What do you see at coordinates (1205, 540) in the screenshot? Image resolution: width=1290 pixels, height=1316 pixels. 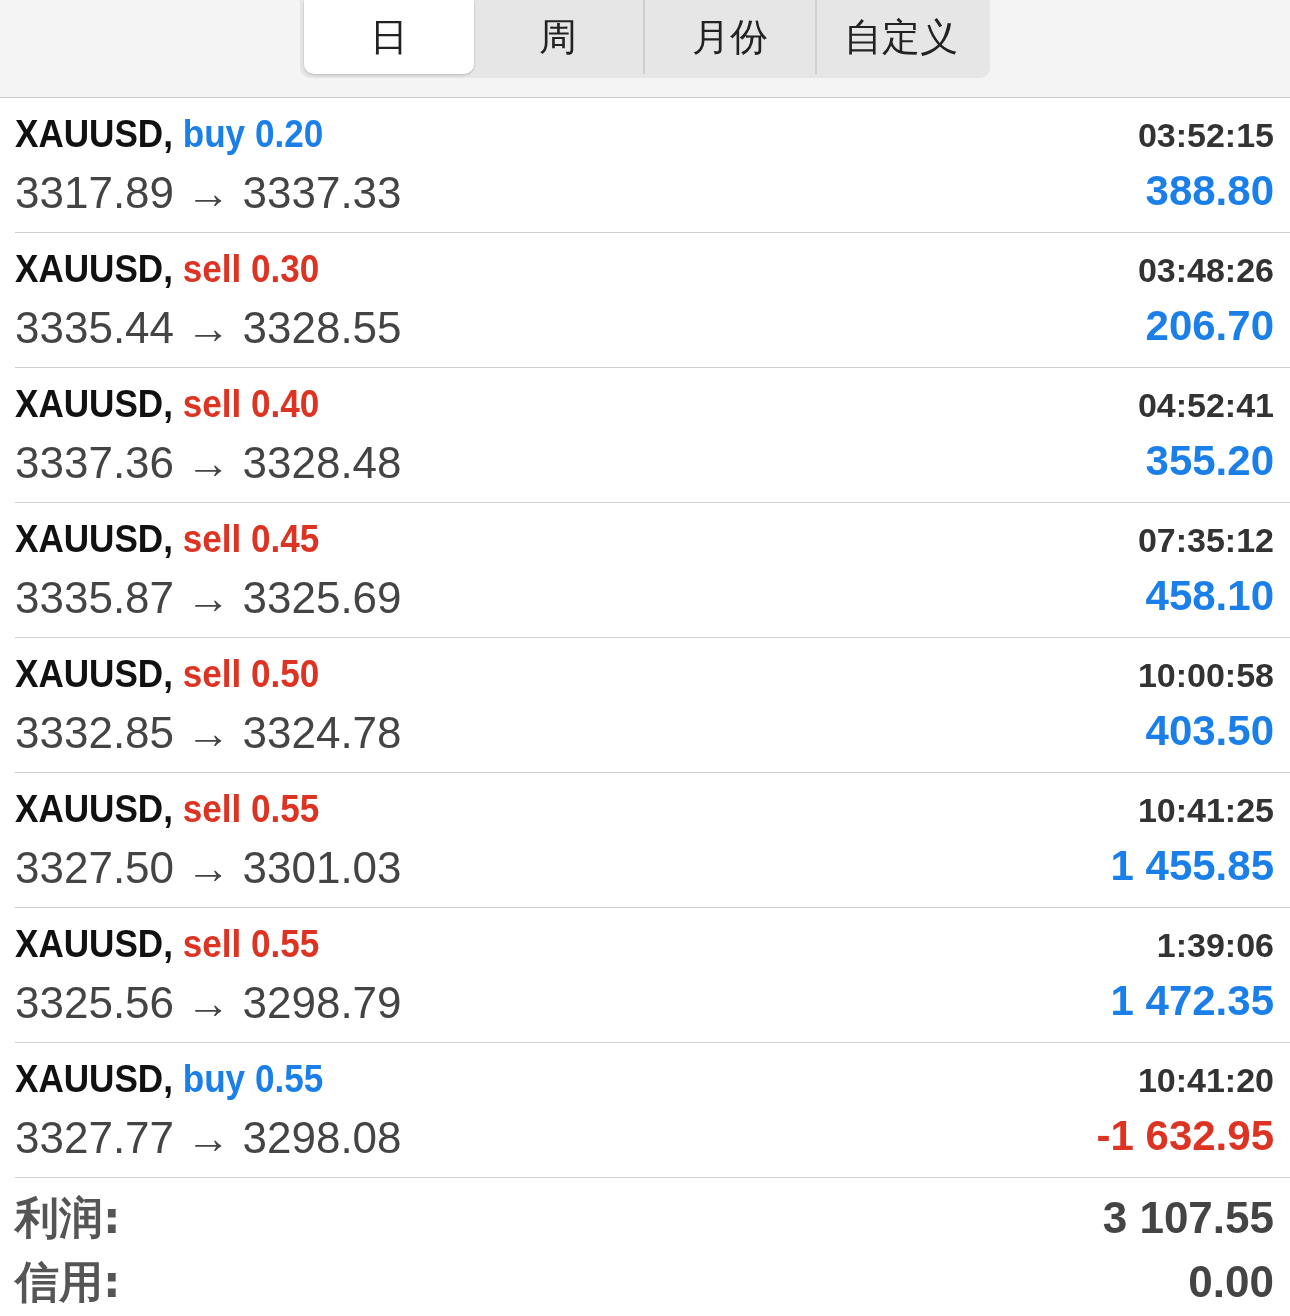 I see `close-time: 07:35:12` at bounding box center [1205, 540].